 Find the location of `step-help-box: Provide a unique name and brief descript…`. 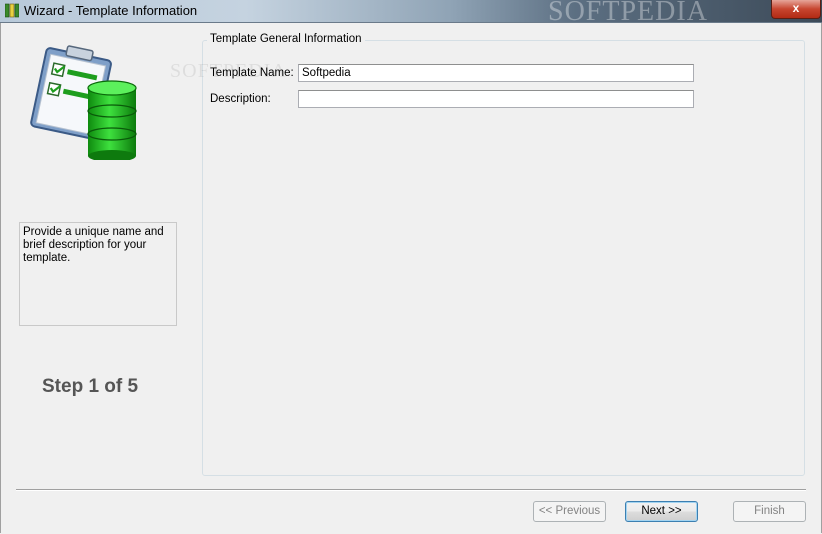

step-help-box: Provide a unique name and brief descript… is located at coordinates (98, 274).